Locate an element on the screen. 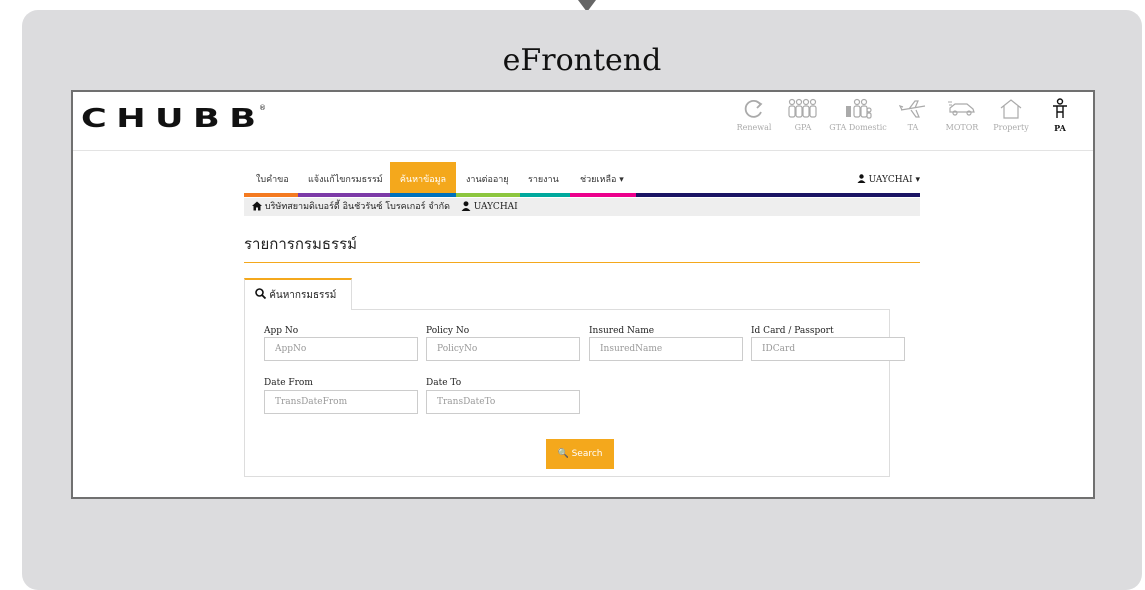 Image resolution: width=1145 pixels, height=590 pixels. home-icon is located at coordinates (257, 206).